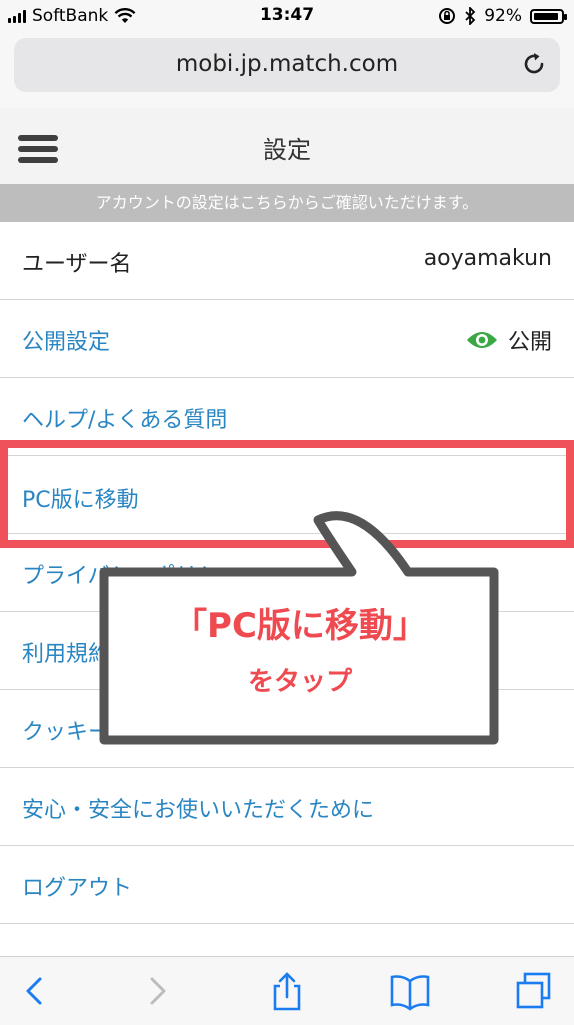 The height and width of the screenshot is (1025, 574). I want to click on forward-icon, so click(158, 991).